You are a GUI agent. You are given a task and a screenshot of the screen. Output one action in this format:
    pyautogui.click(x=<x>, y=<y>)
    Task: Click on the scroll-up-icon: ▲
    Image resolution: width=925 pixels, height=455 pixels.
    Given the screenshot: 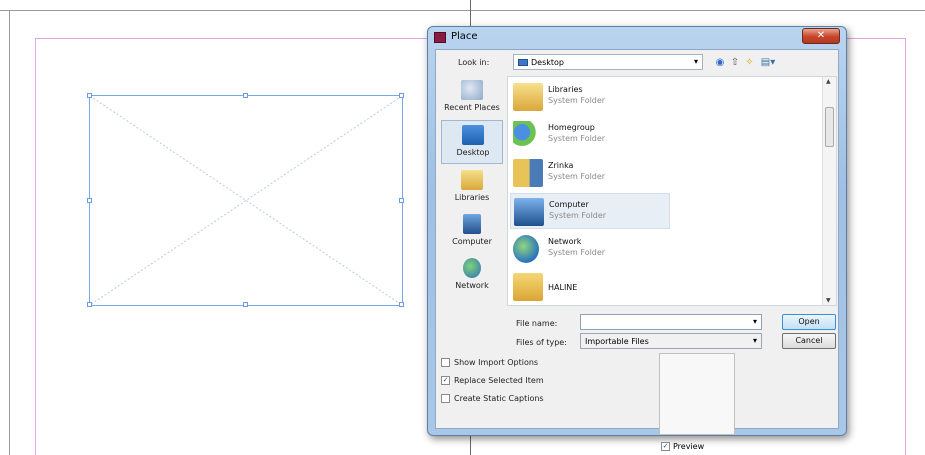 What is the action you would take?
    pyautogui.click(x=828, y=81)
    